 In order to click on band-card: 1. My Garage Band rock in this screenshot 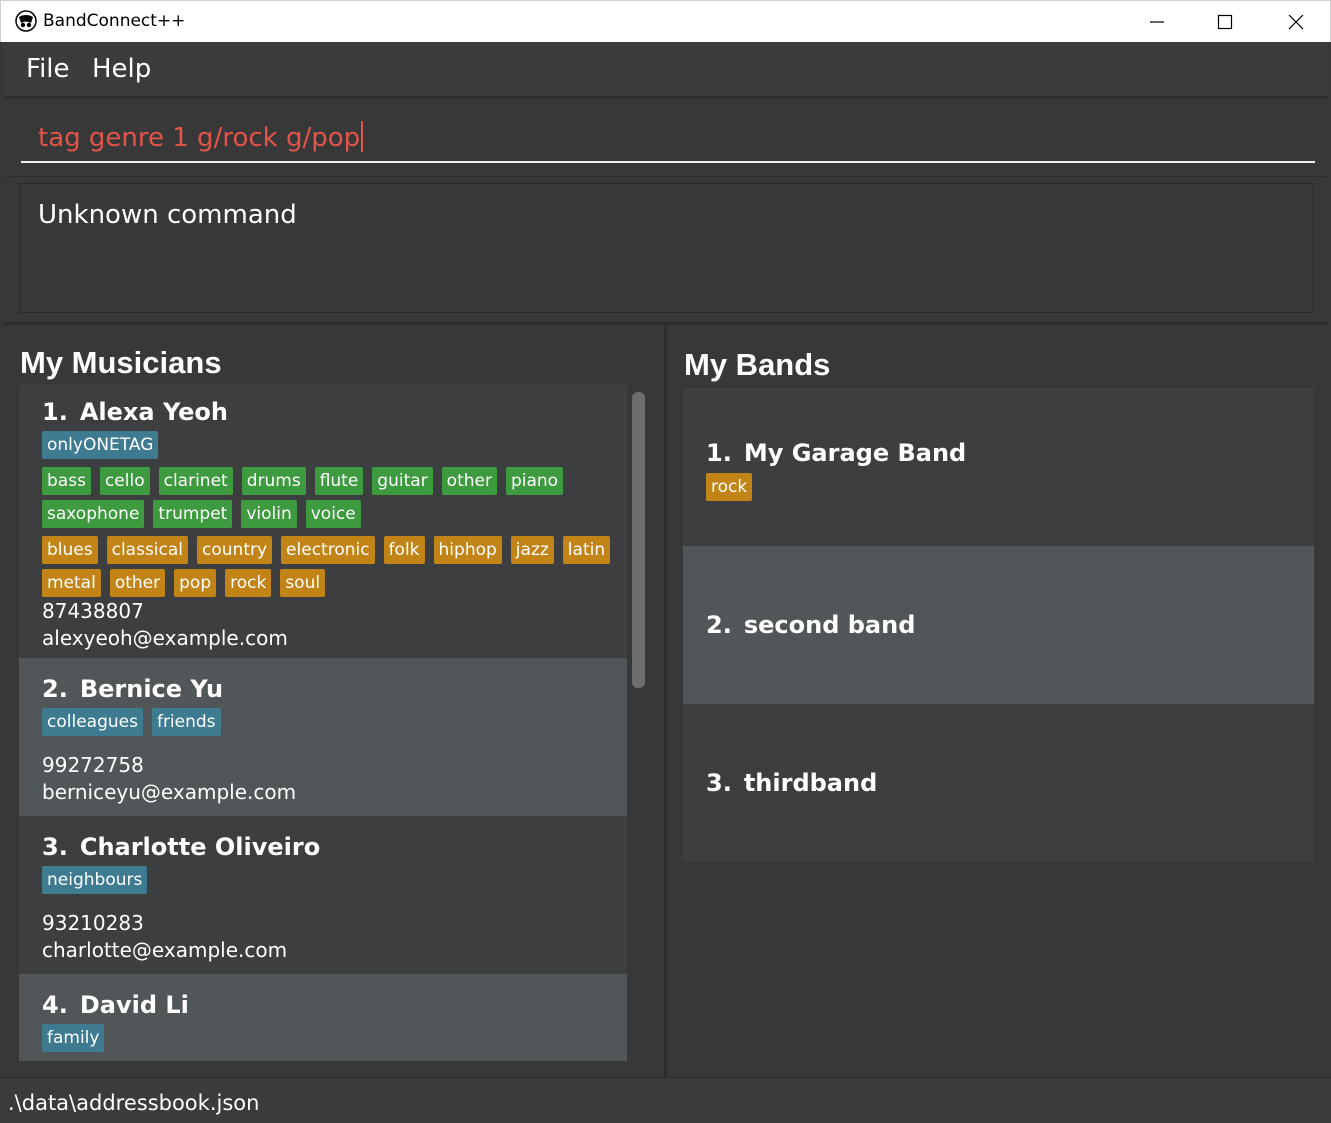, I will do `click(998, 467)`.